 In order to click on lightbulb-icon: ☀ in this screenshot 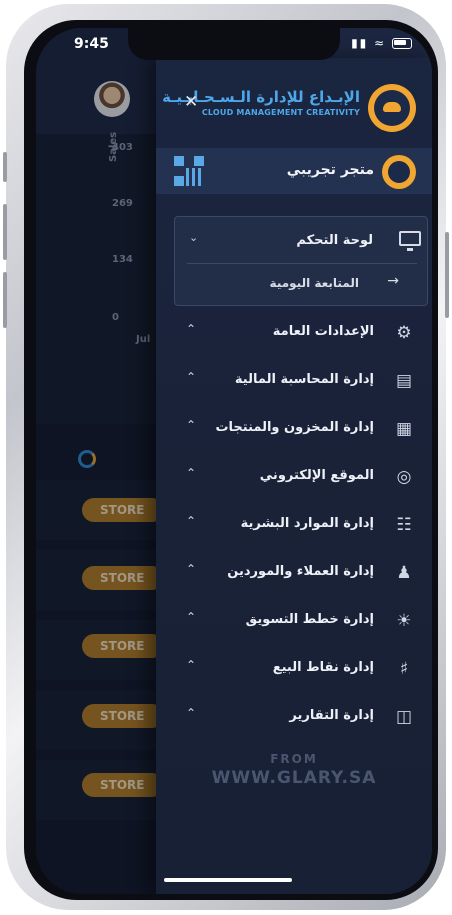, I will do `click(404, 621)`.